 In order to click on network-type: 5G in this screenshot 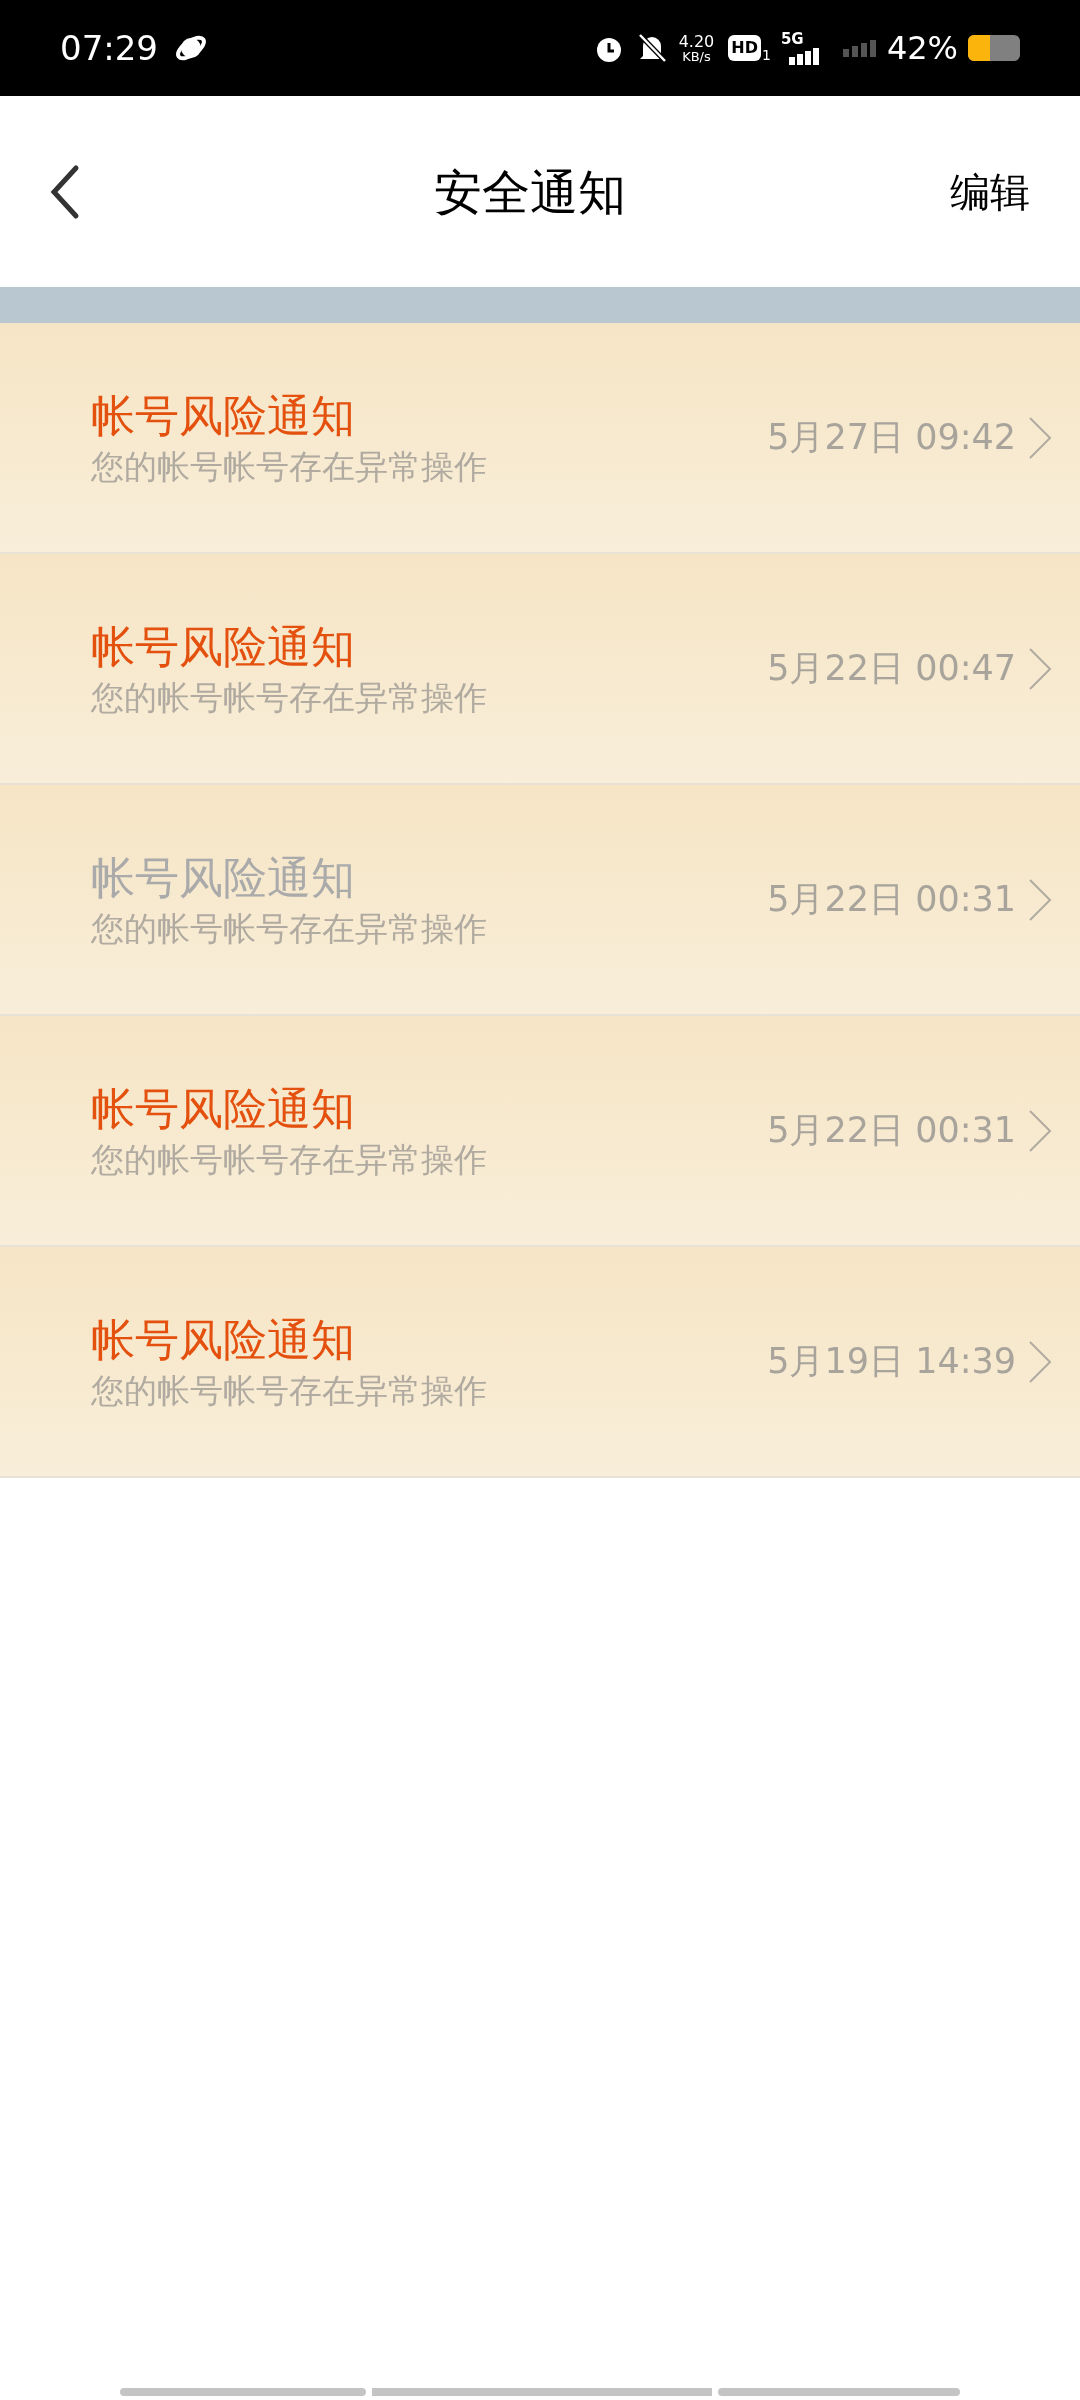, I will do `click(792, 39)`.